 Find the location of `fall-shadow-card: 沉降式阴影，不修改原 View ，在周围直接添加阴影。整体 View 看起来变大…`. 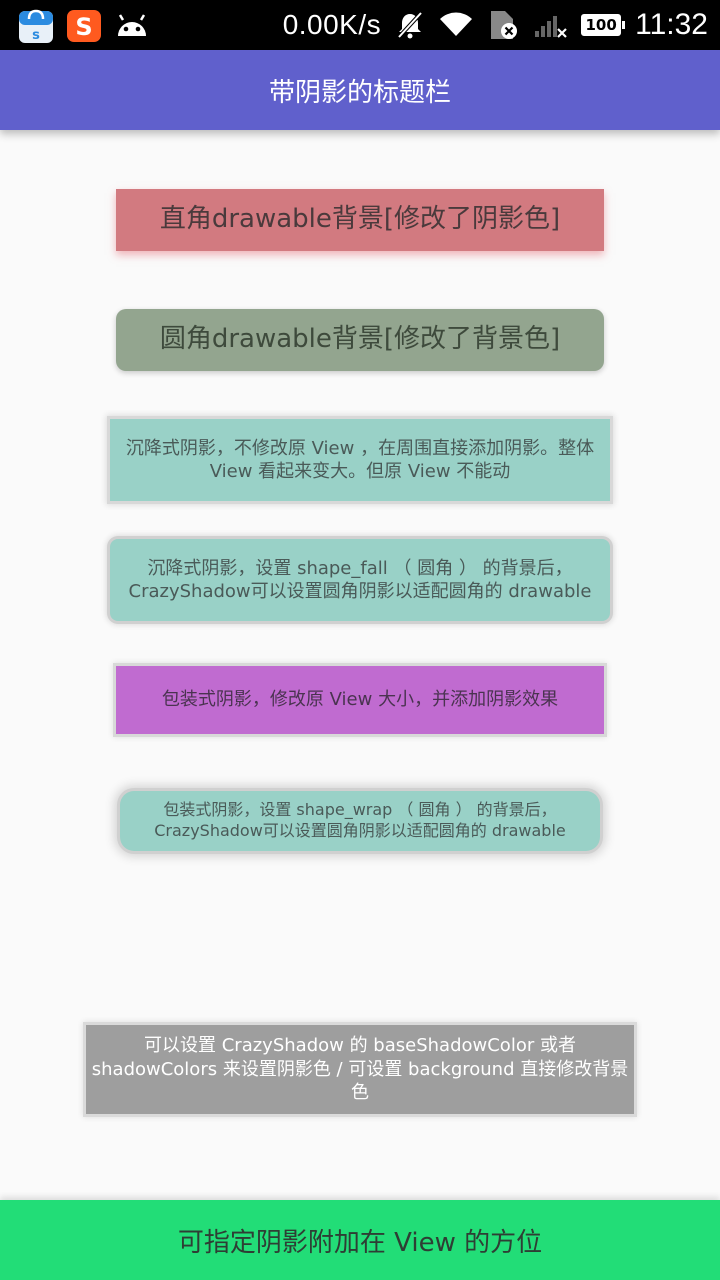

fall-shadow-card: 沉降式阴影，不修改原 View ，在周围直接添加阴影。整体 View 看起来变大… is located at coordinates (360, 460).